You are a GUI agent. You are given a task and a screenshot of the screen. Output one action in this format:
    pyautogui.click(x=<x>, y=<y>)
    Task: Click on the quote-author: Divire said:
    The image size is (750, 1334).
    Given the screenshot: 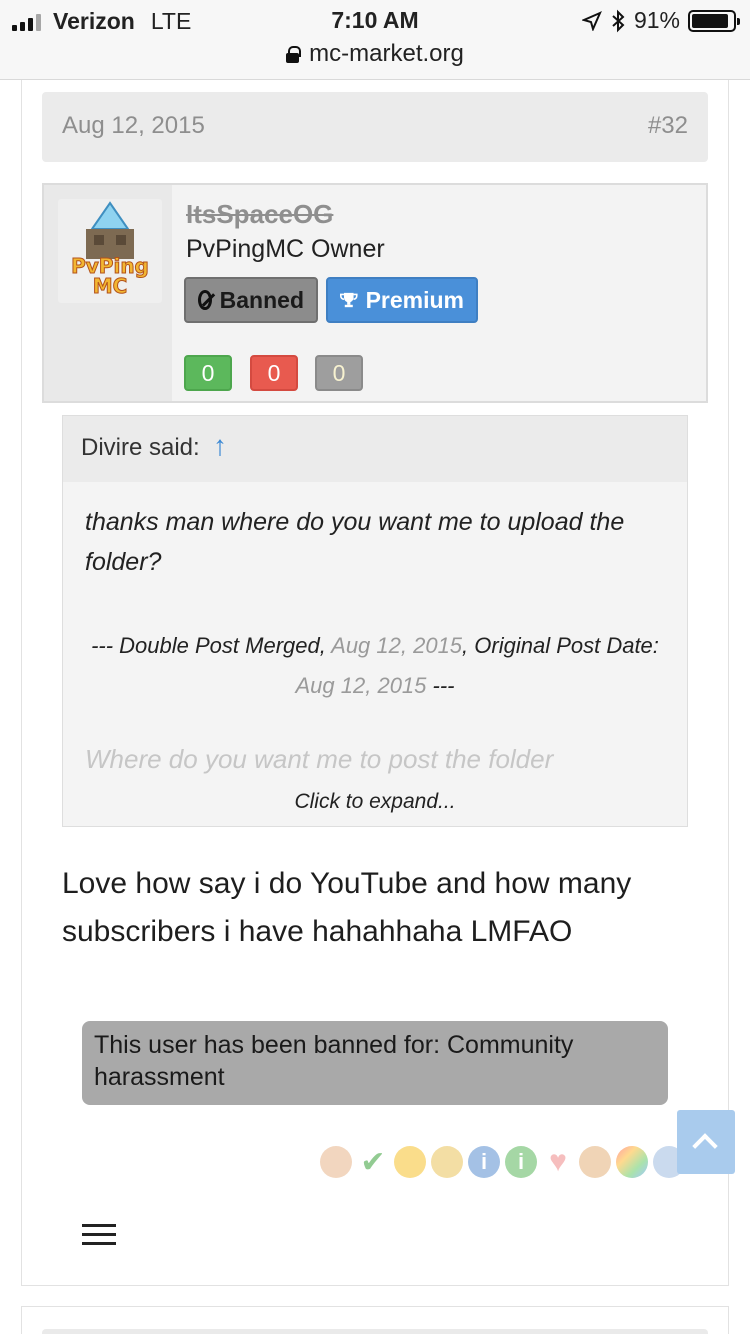 What is the action you would take?
    pyautogui.click(x=140, y=447)
    